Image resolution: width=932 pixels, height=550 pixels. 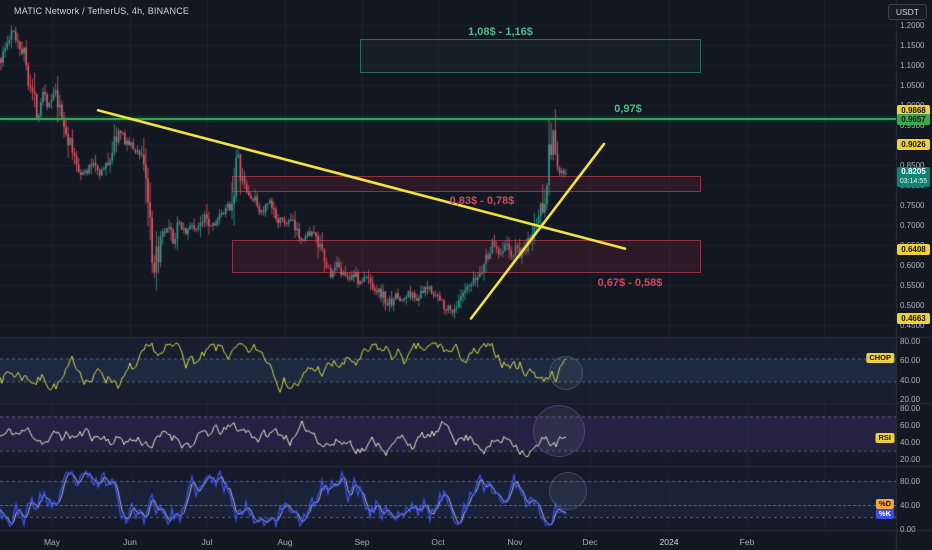 What do you see at coordinates (912, 45) in the screenshot?
I see `price-axis-tick: 1.1500` at bounding box center [912, 45].